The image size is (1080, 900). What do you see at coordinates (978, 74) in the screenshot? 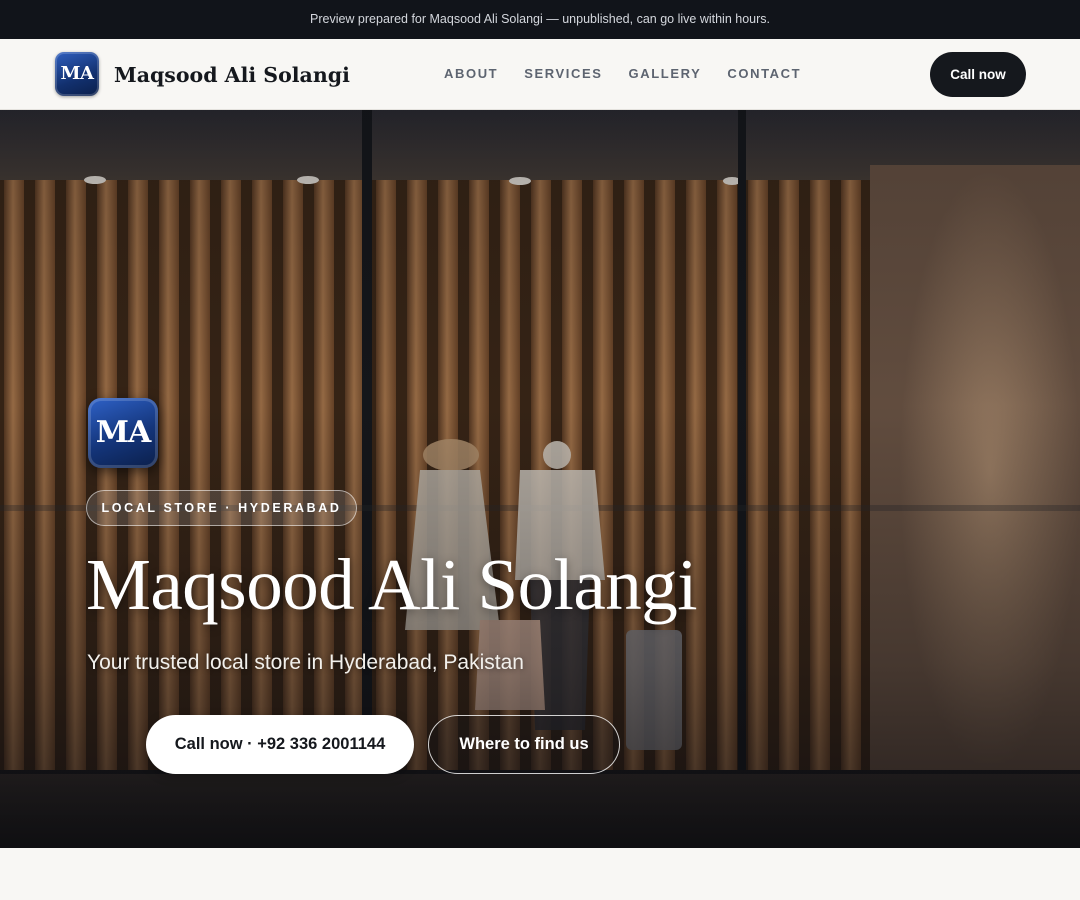
I see `header-call-button: Call now` at bounding box center [978, 74].